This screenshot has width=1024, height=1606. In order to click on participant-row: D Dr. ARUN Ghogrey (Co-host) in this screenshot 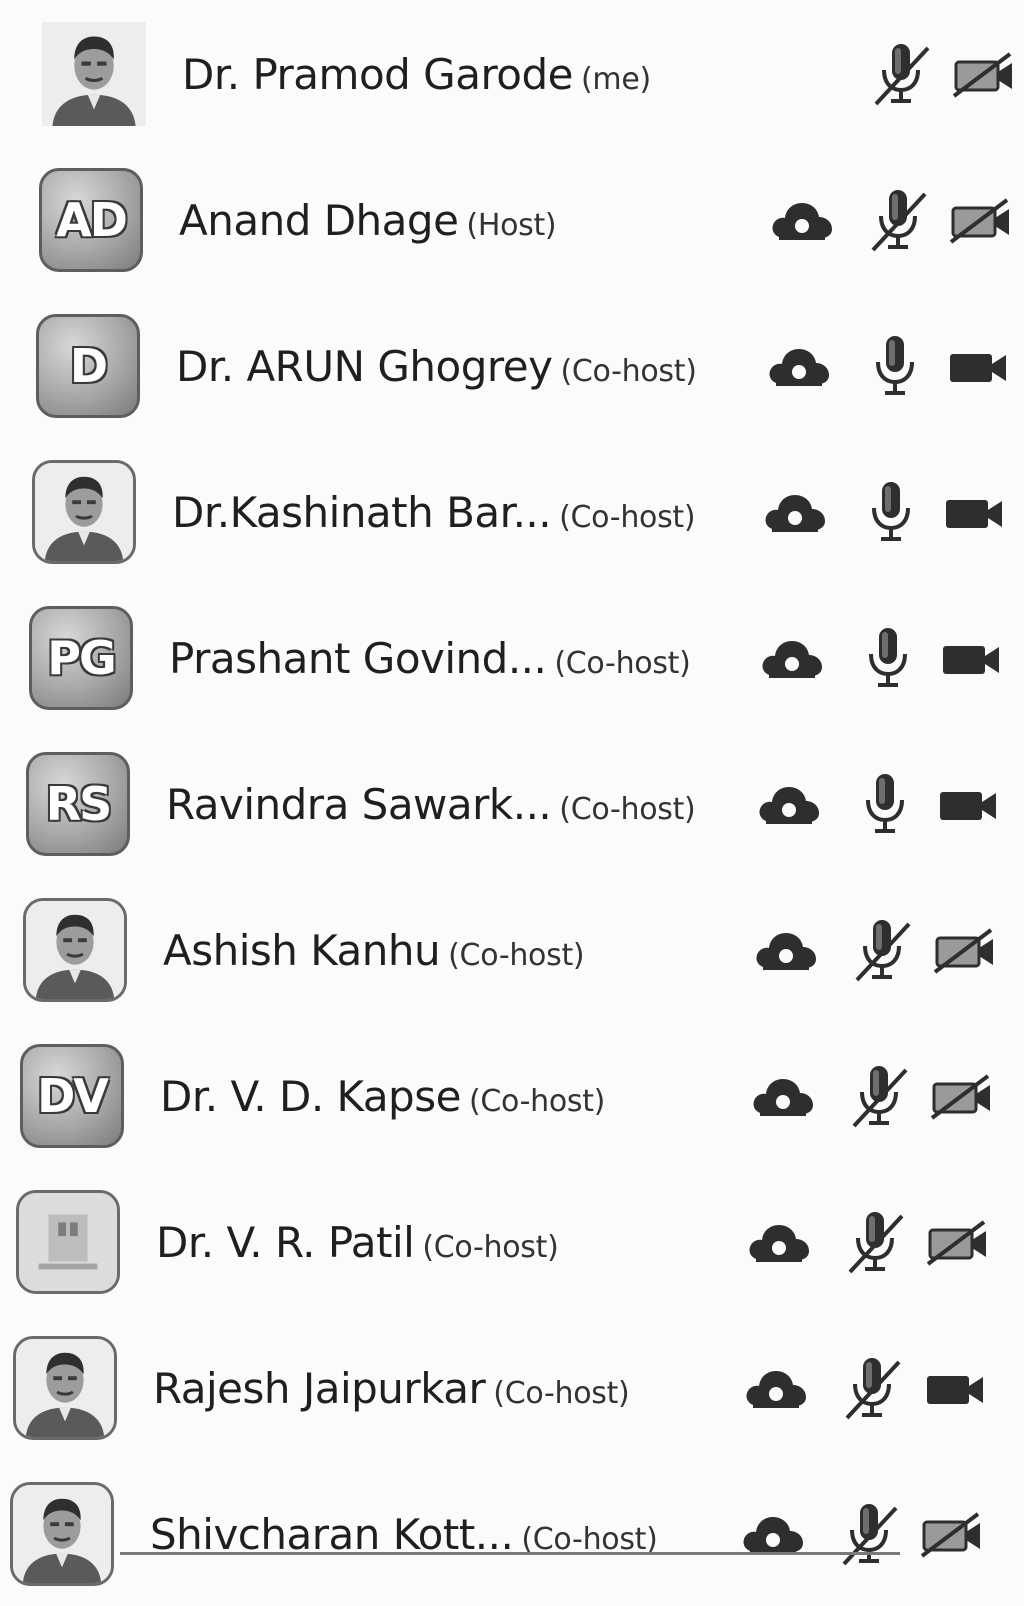, I will do `click(512, 365)`.